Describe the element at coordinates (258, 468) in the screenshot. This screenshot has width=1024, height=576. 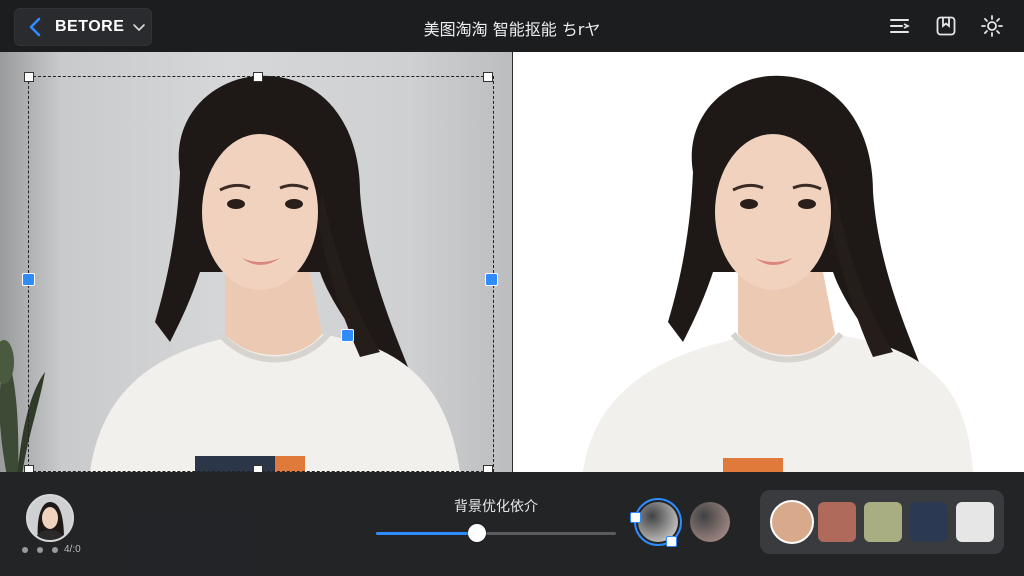
I see `resize-handle-bottom` at that location.